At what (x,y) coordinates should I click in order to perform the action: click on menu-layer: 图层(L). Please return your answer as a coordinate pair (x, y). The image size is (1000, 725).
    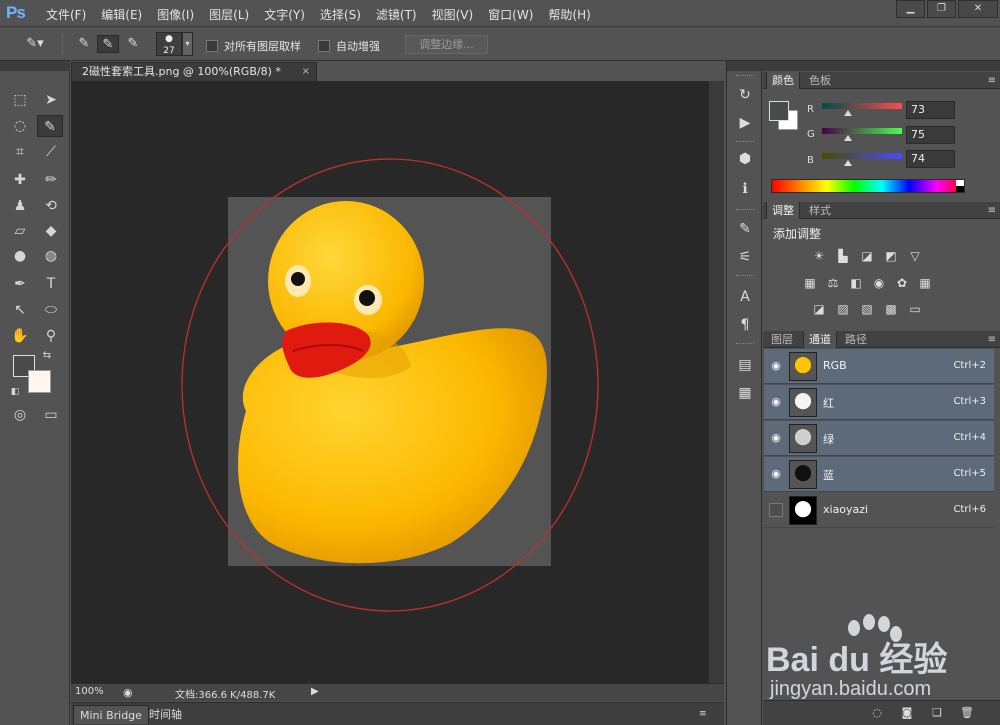
    Looking at the image, I should click on (229, 14).